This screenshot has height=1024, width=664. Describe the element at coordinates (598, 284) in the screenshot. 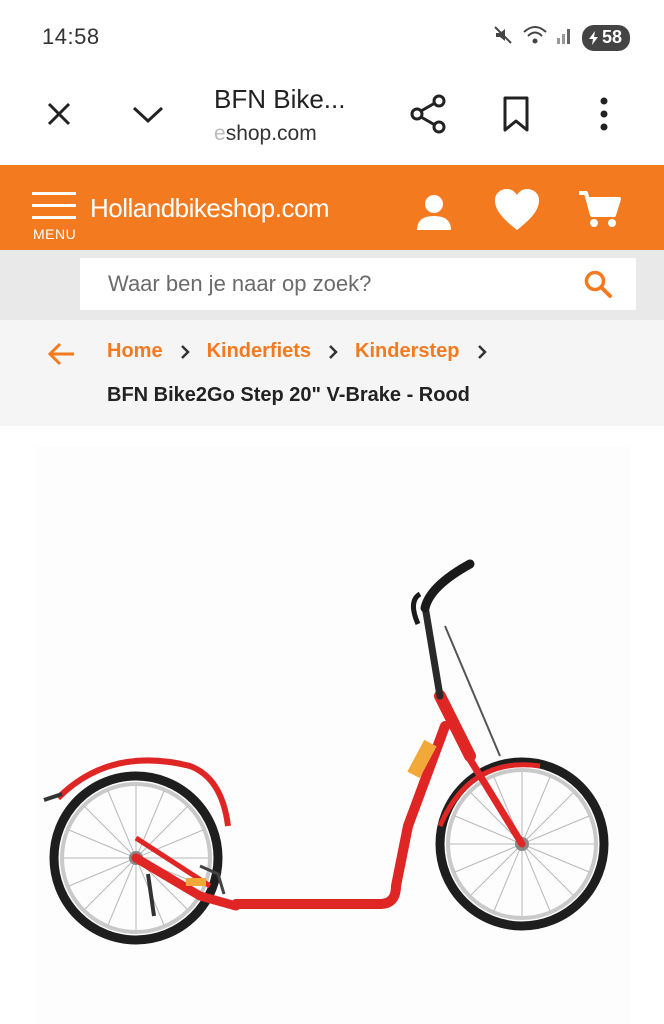

I see `search-icon` at that location.